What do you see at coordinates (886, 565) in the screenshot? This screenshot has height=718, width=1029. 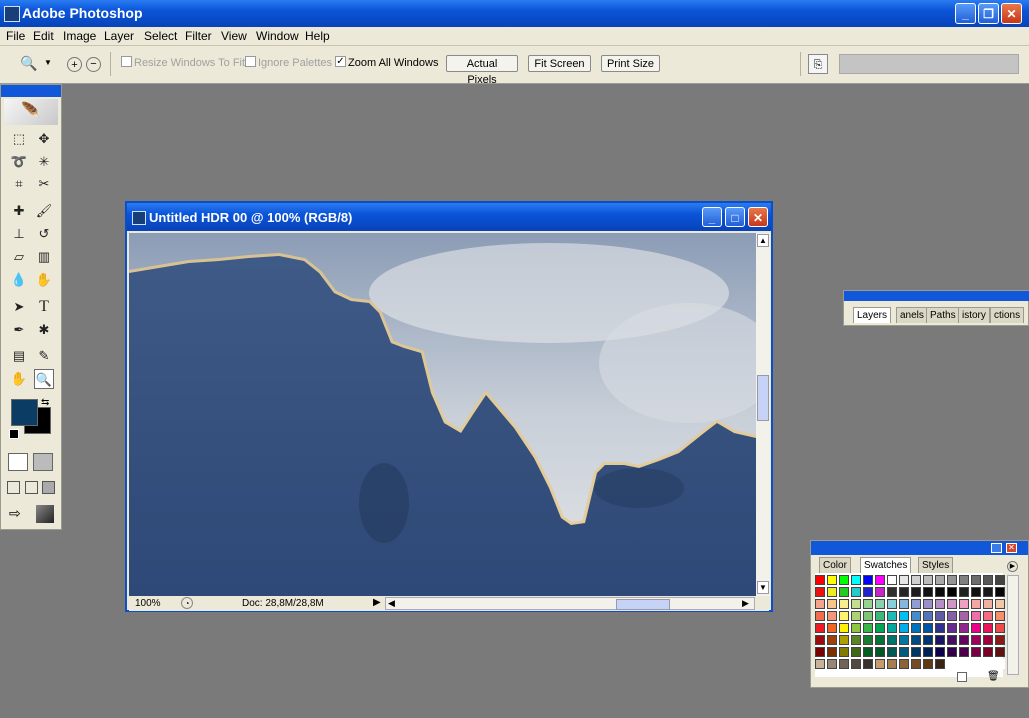 I see `tab-swatches: Swatches` at bounding box center [886, 565].